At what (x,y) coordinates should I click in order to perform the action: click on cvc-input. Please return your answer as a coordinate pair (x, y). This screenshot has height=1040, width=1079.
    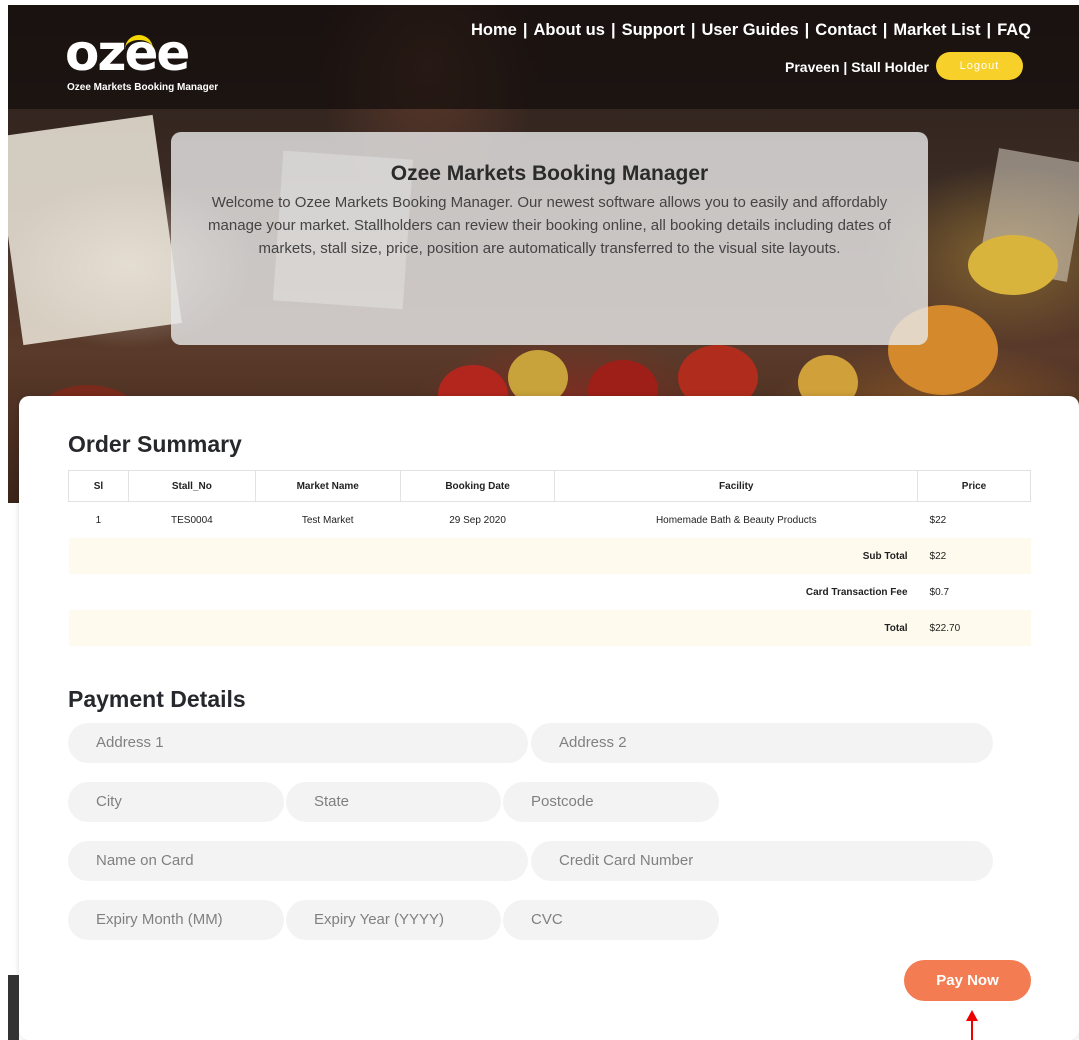
    Looking at the image, I should click on (611, 920).